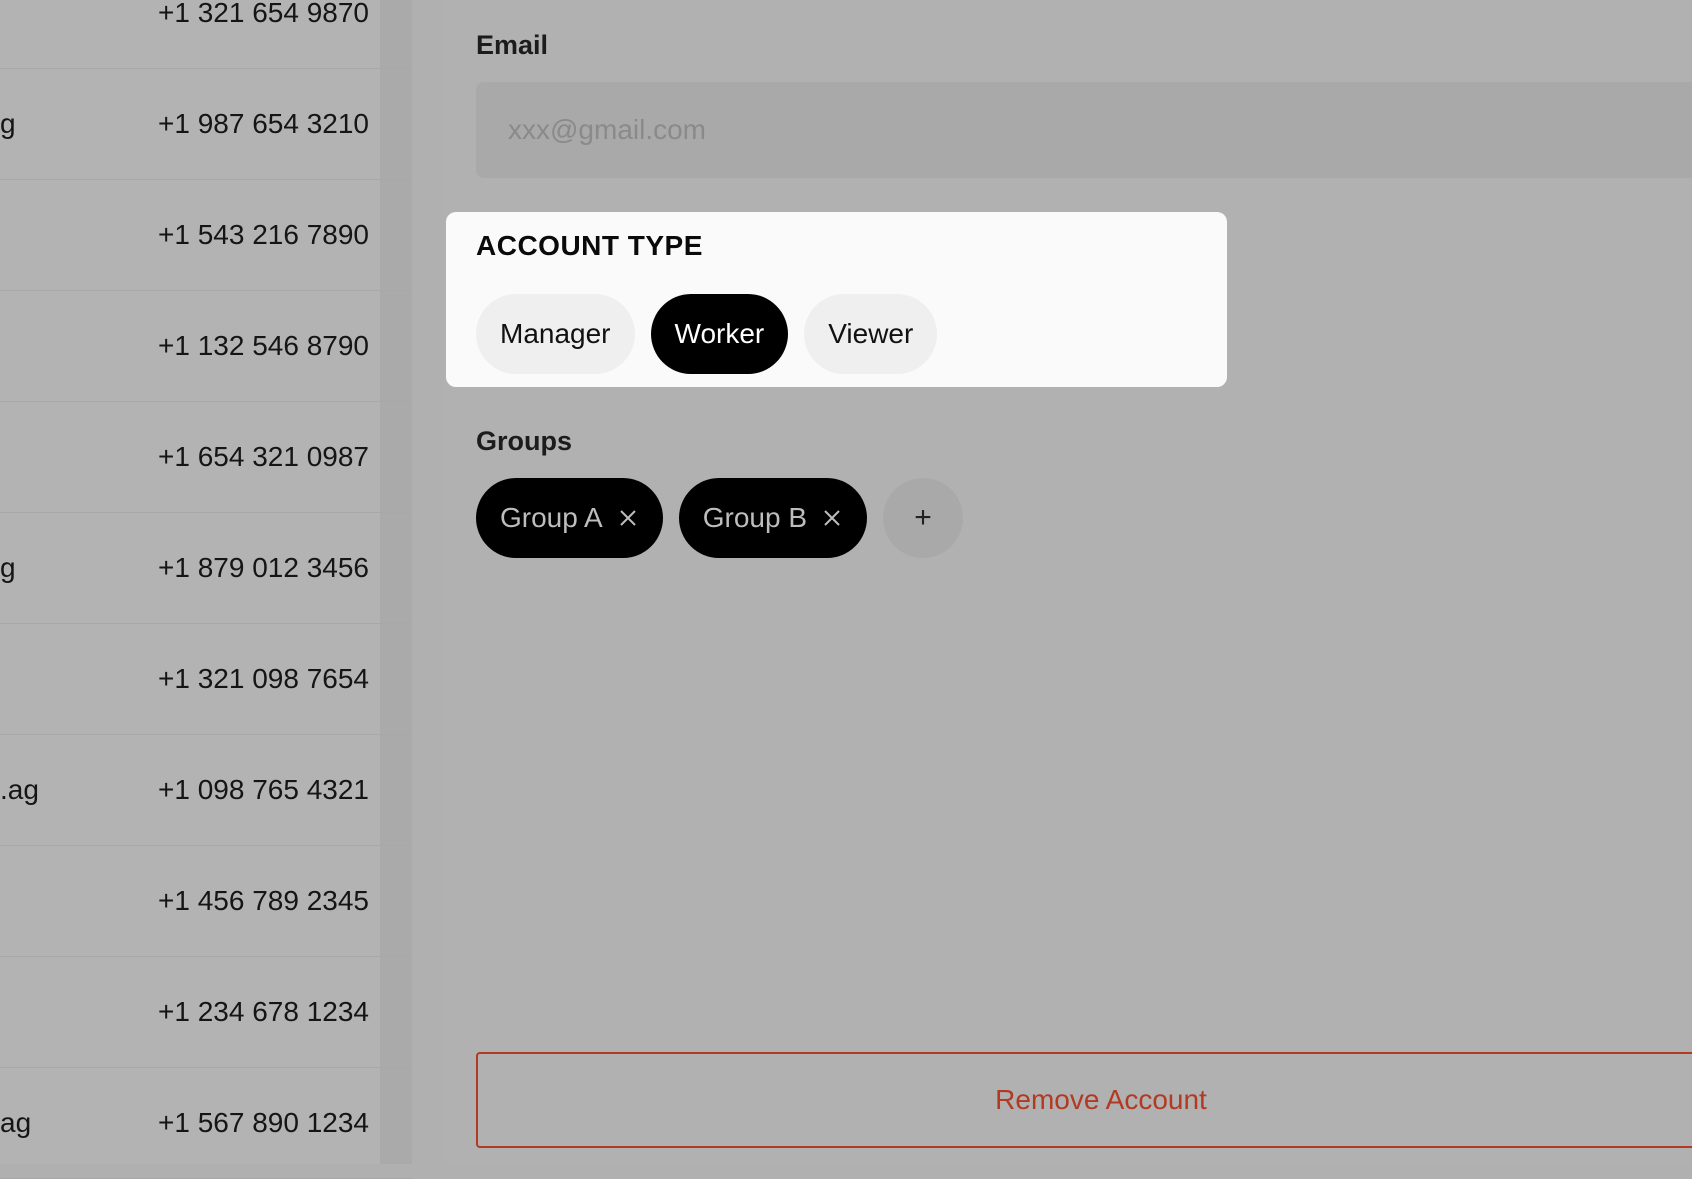 The width and height of the screenshot is (1692, 1179). I want to click on group-chip-label: Group B, so click(755, 517).